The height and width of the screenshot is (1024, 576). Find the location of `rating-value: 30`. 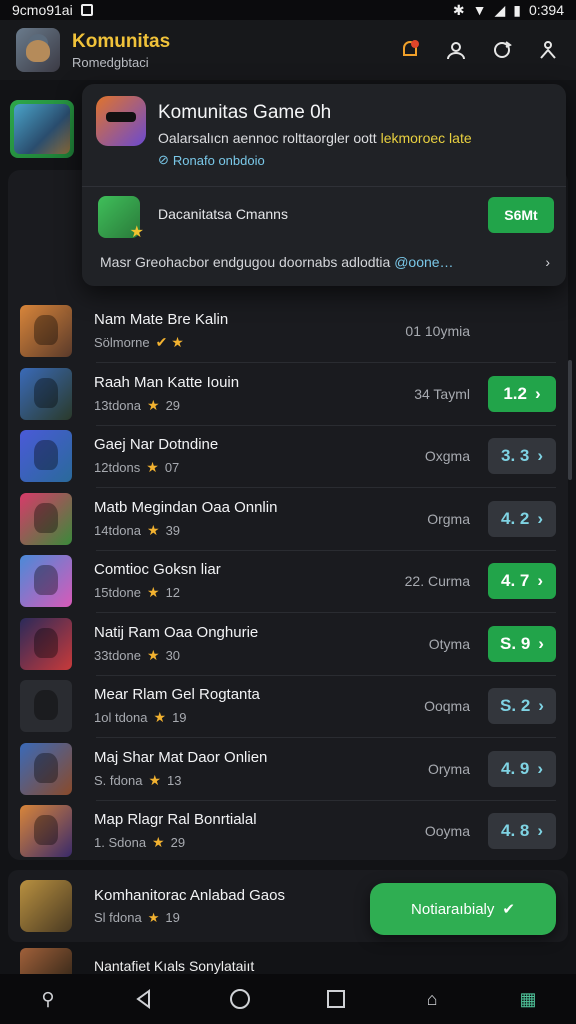

rating-value: 30 is located at coordinates (173, 655).